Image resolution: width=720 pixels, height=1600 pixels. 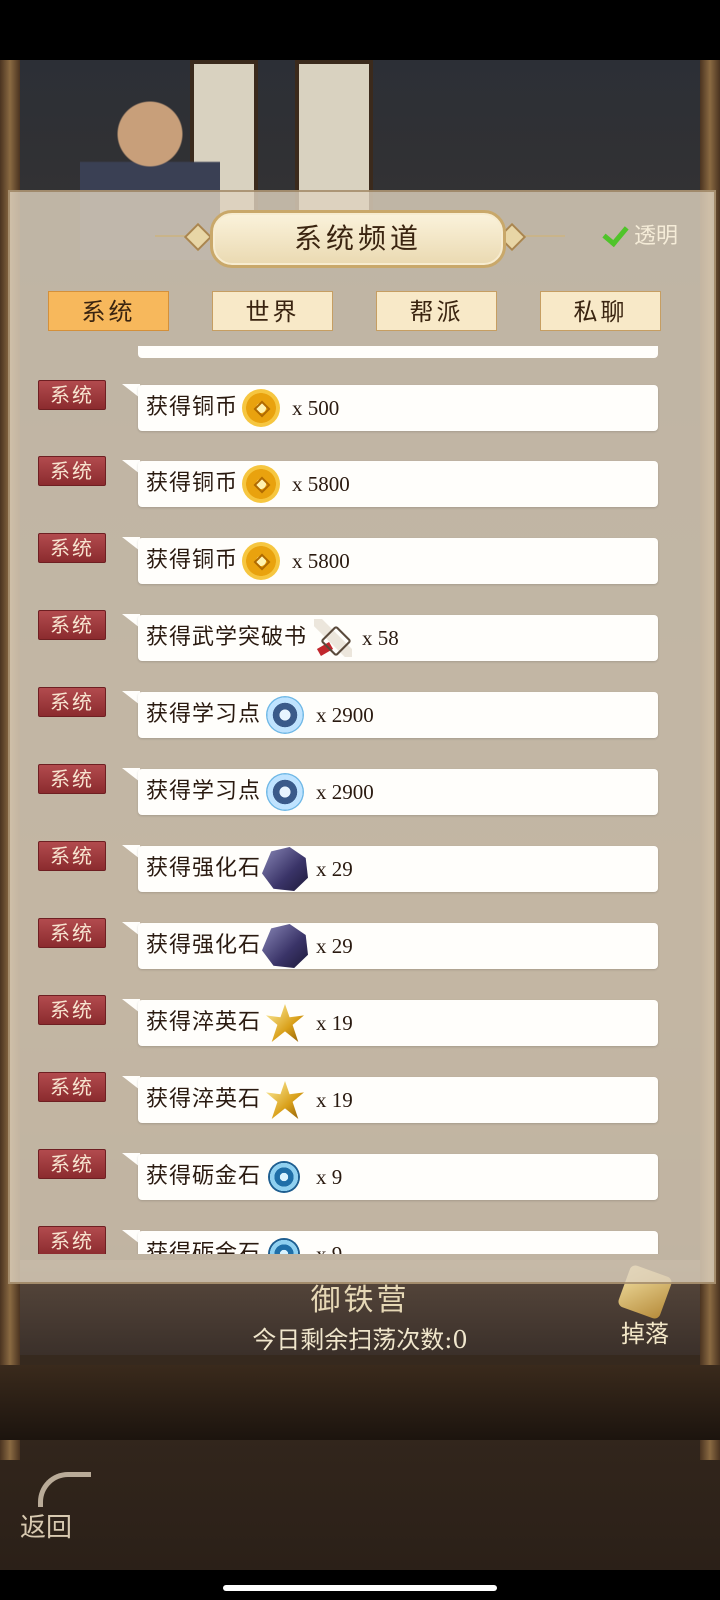 What do you see at coordinates (645, 1334) in the screenshot?
I see `drop-label: 掉落` at bounding box center [645, 1334].